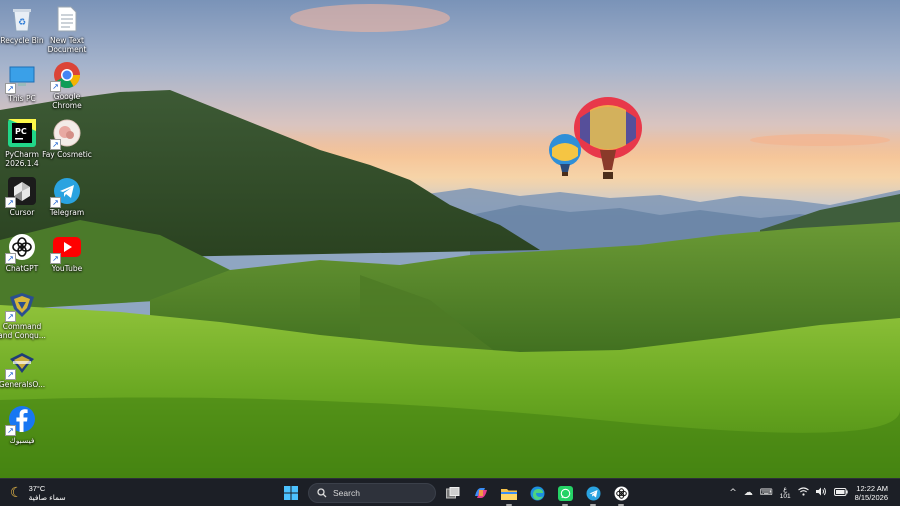 The image size is (900, 506). I want to click on start-button, so click(291, 493).